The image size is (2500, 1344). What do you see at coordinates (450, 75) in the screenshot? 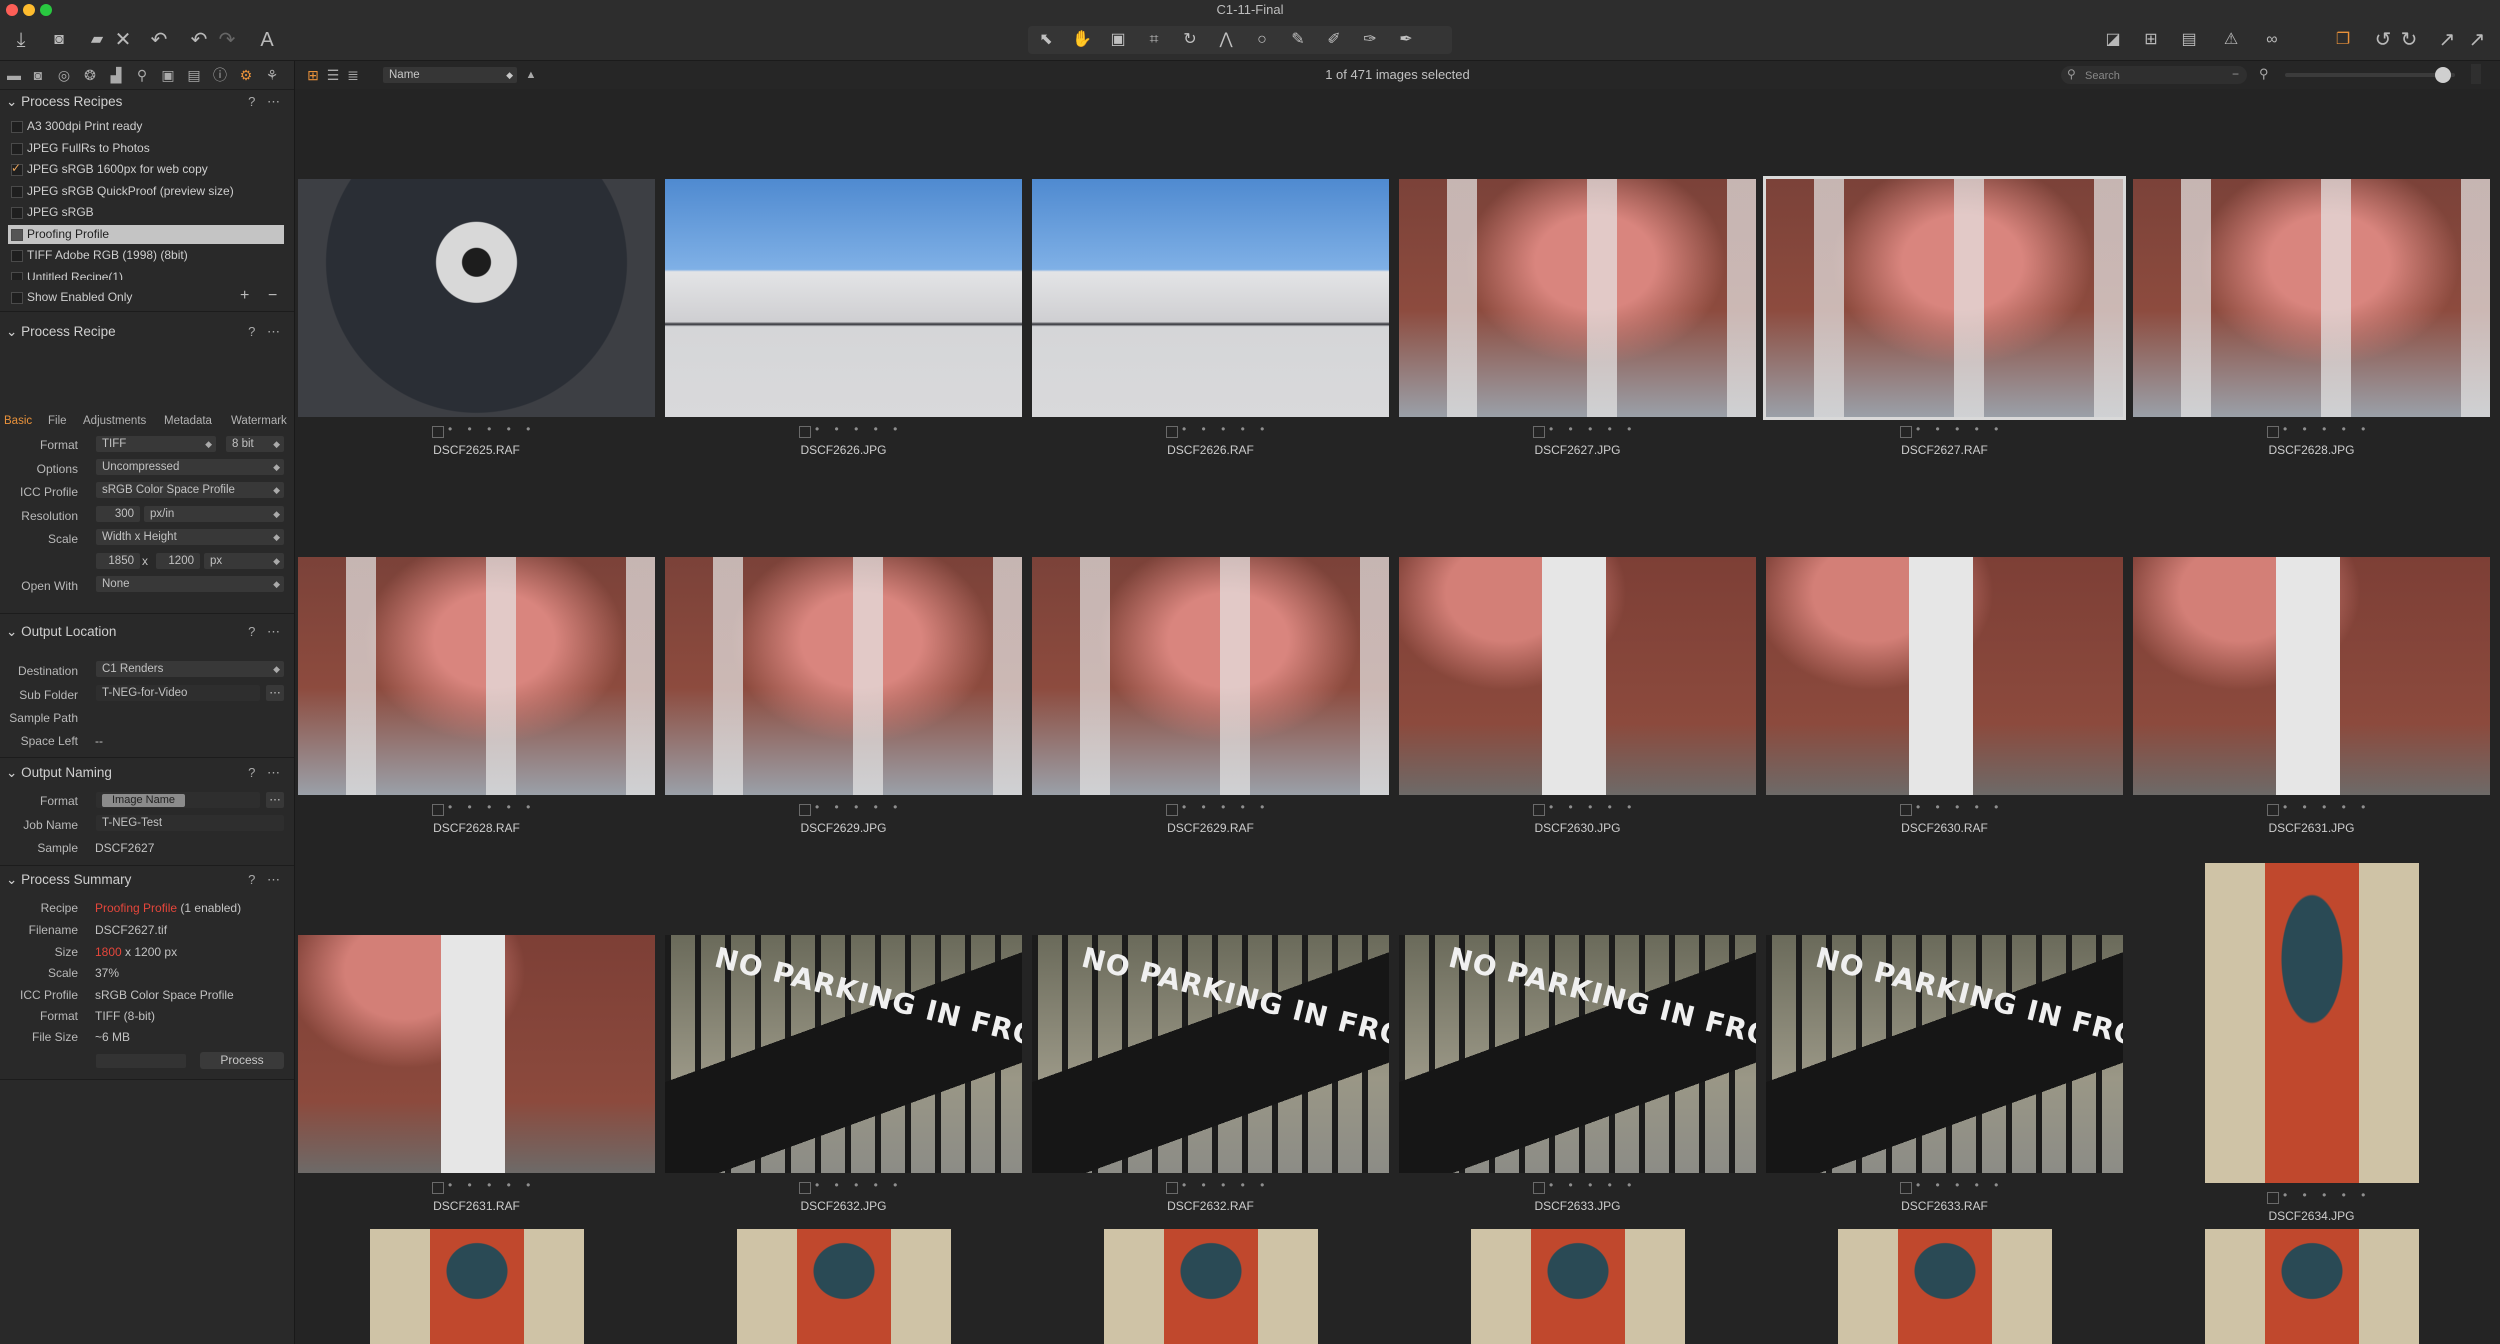
I see `sort-select: Name ◆` at bounding box center [450, 75].